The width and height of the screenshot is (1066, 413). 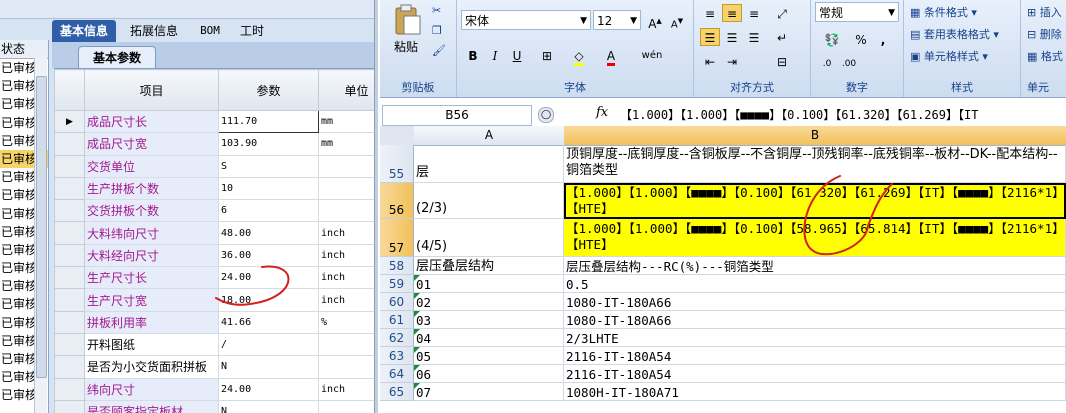 What do you see at coordinates (406, 46) in the screenshot?
I see `paste-button: 粘贴` at bounding box center [406, 46].